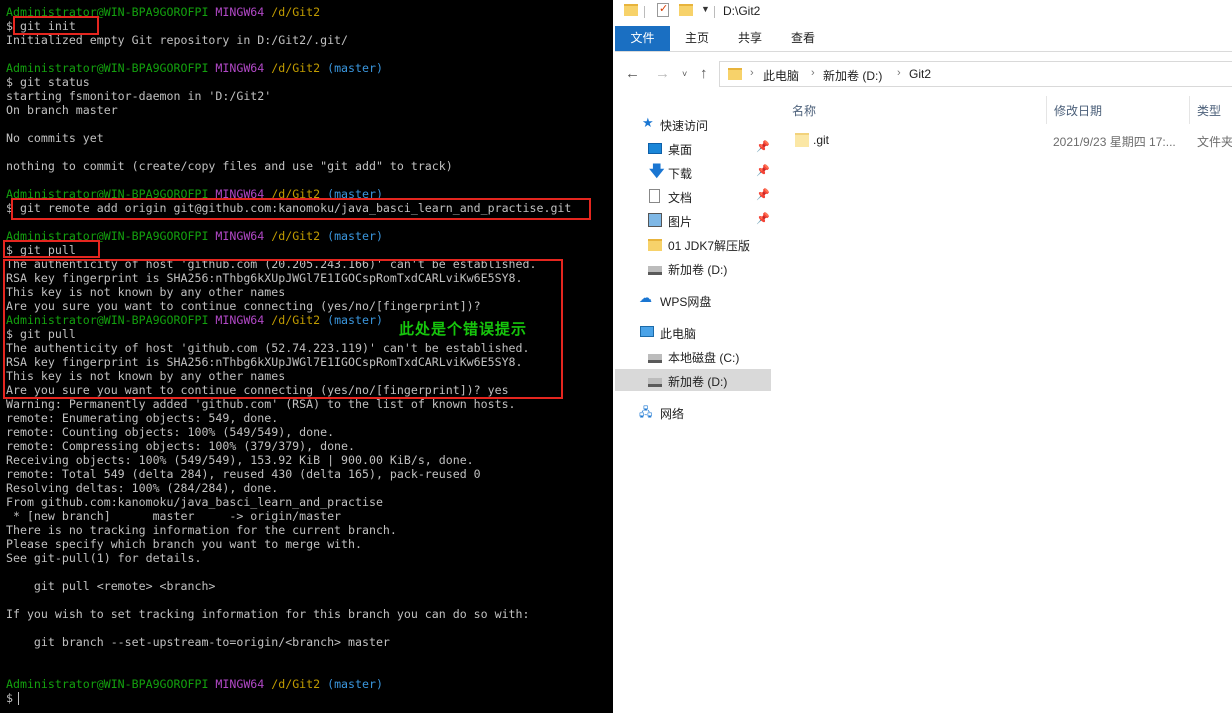 Image resolution: width=1232 pixels, height=713 pixels. I want to click on nav-label: 此电脑, so click(678, 334).